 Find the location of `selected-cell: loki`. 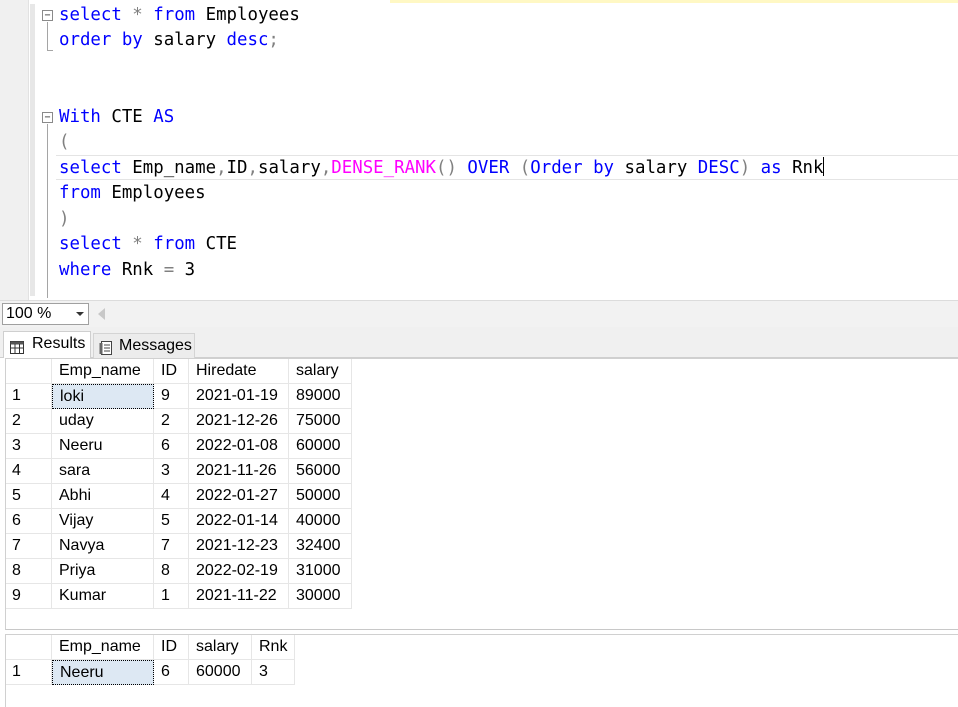

selected-cell: loki is located at coordinates (103, 396).